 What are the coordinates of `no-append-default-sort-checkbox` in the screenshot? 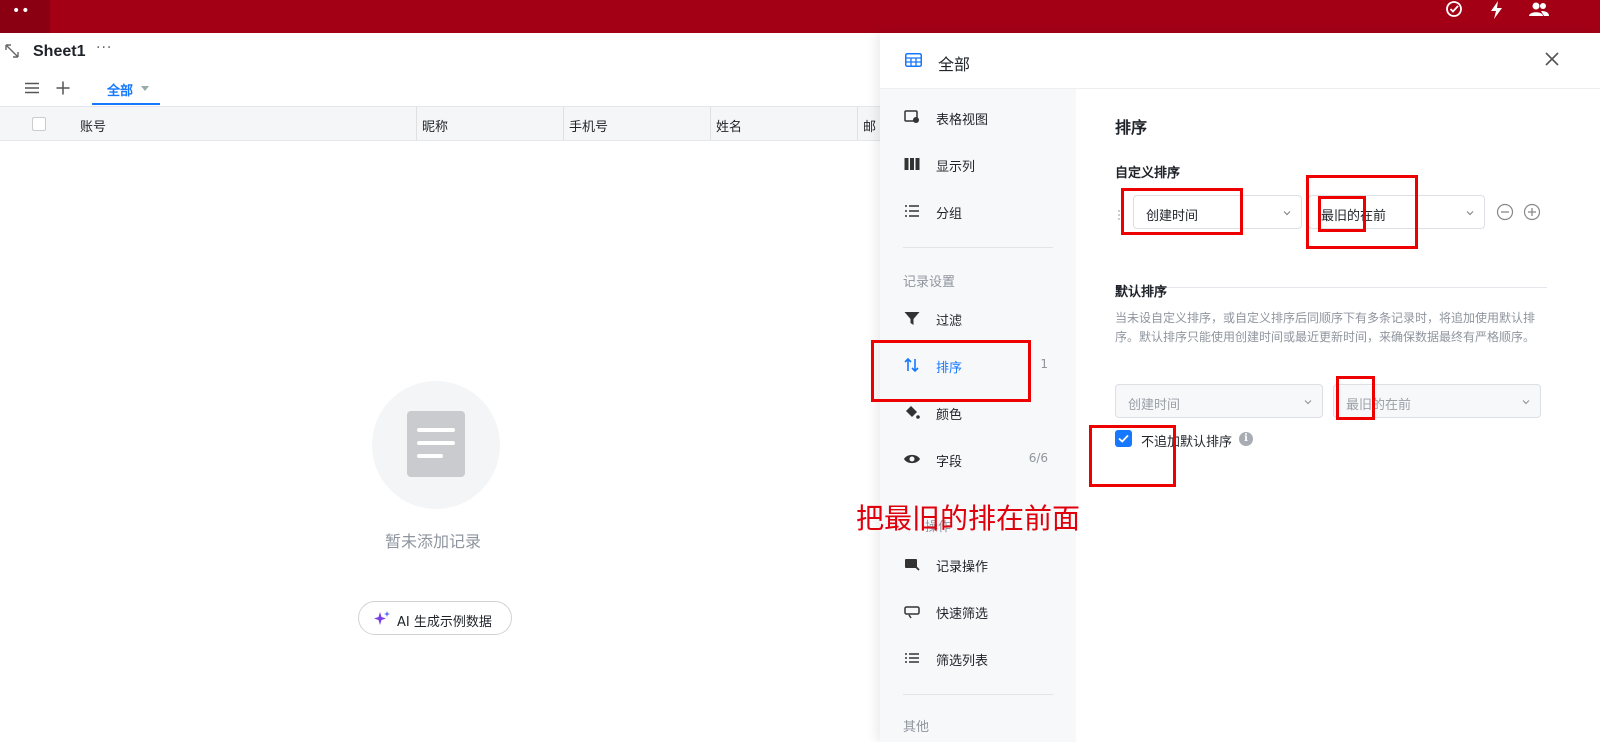 It's located at (1123, 438).